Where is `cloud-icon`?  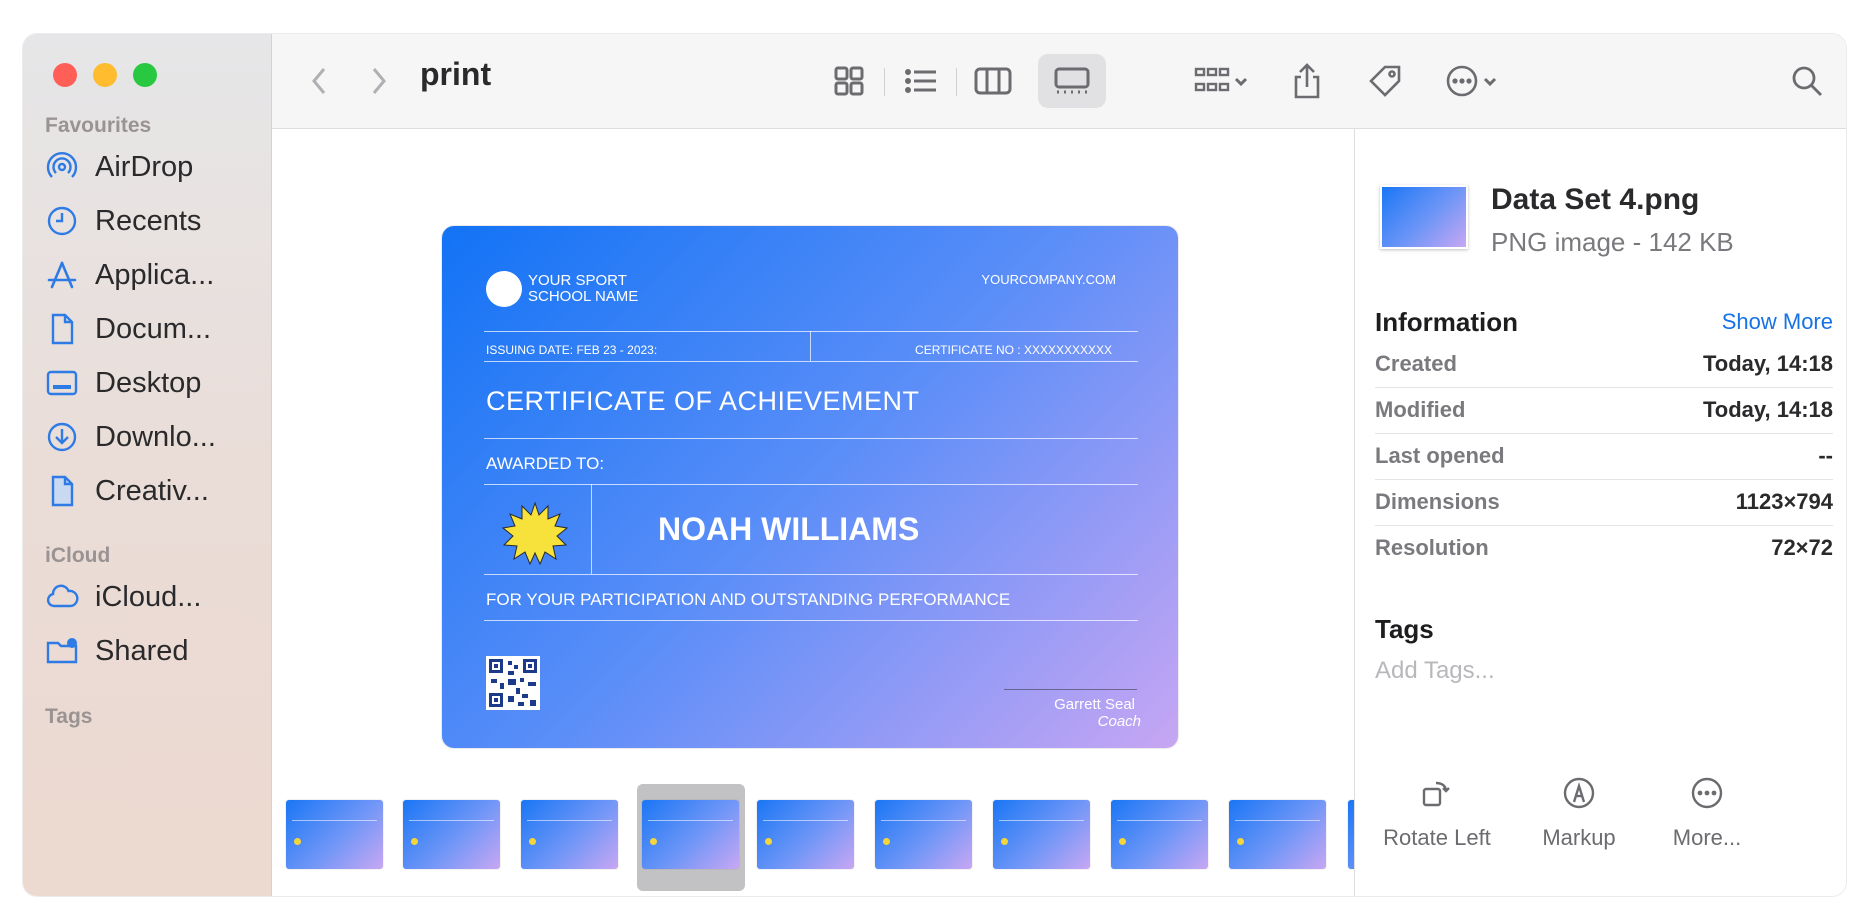 cloud-icon is located at coordinates (62, 597).